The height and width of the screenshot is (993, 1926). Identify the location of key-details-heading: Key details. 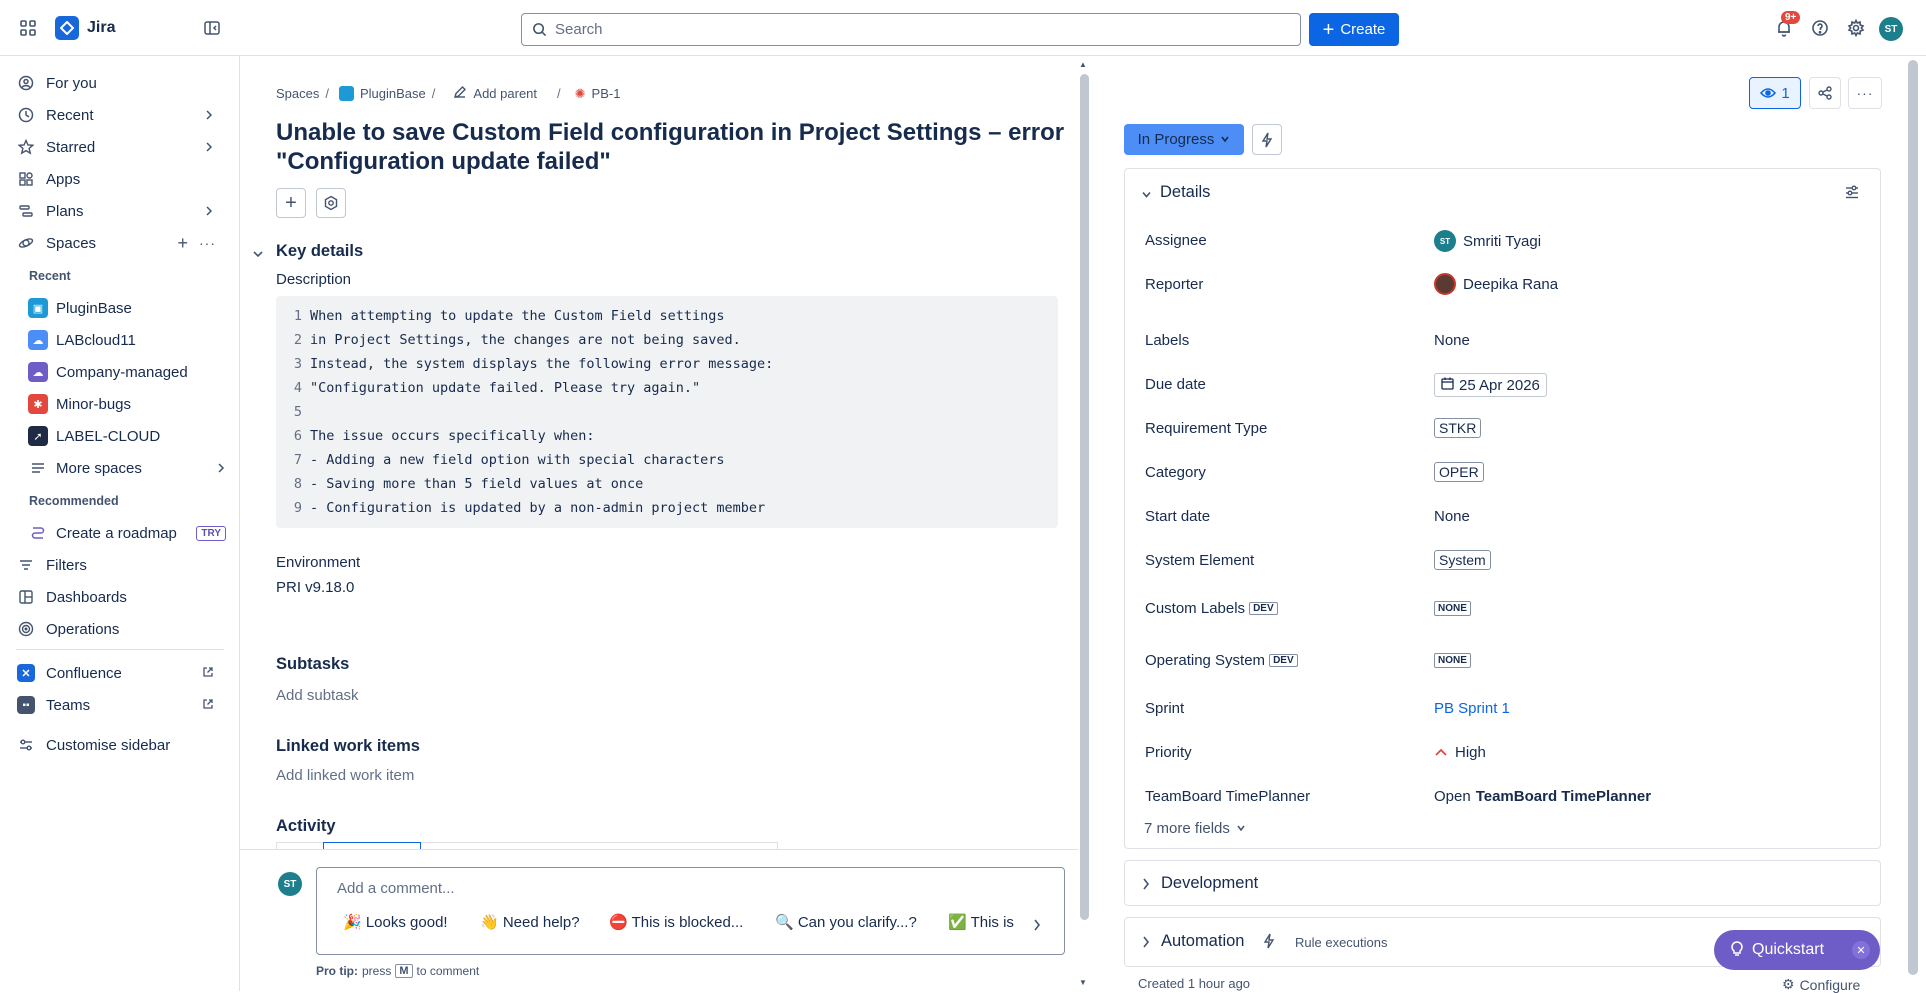
(319, 251).